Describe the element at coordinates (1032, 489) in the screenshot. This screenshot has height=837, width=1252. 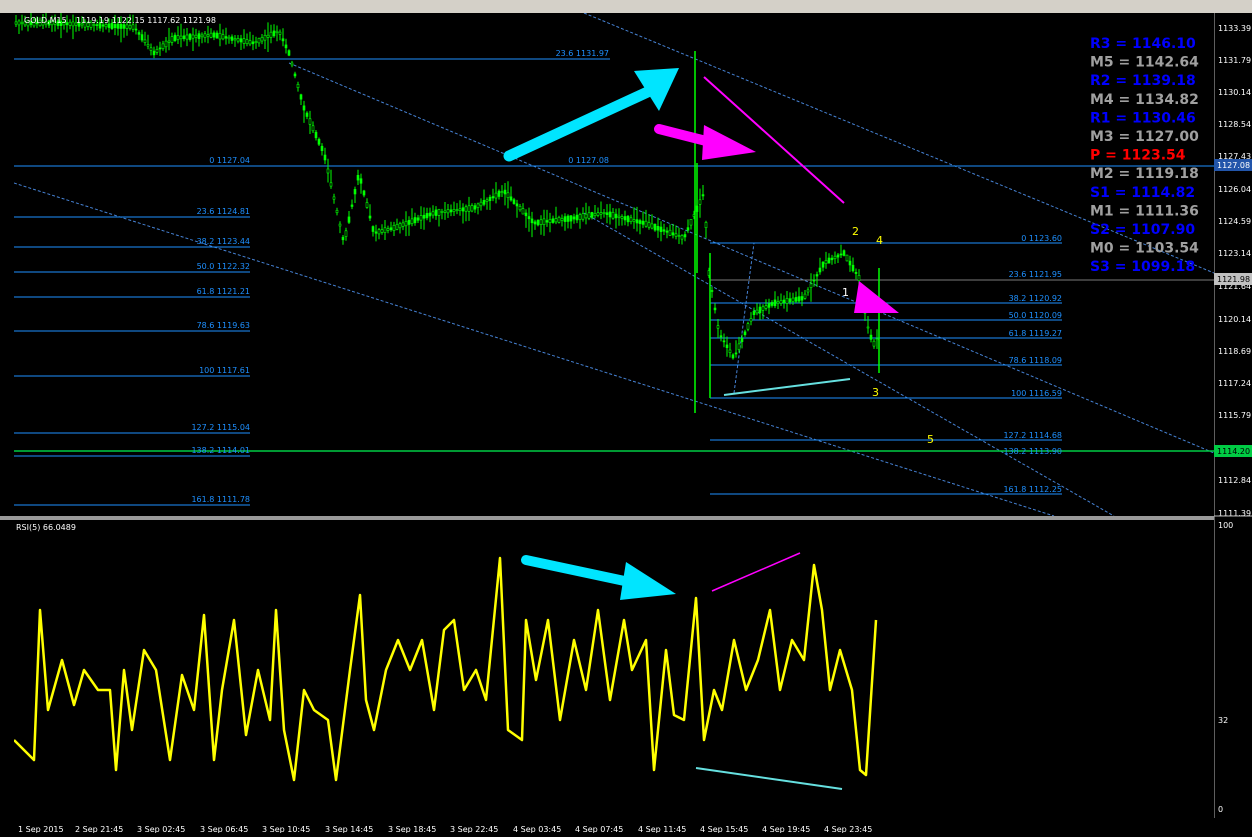
I see `fib-label: 161.8 1112.25` at that location.